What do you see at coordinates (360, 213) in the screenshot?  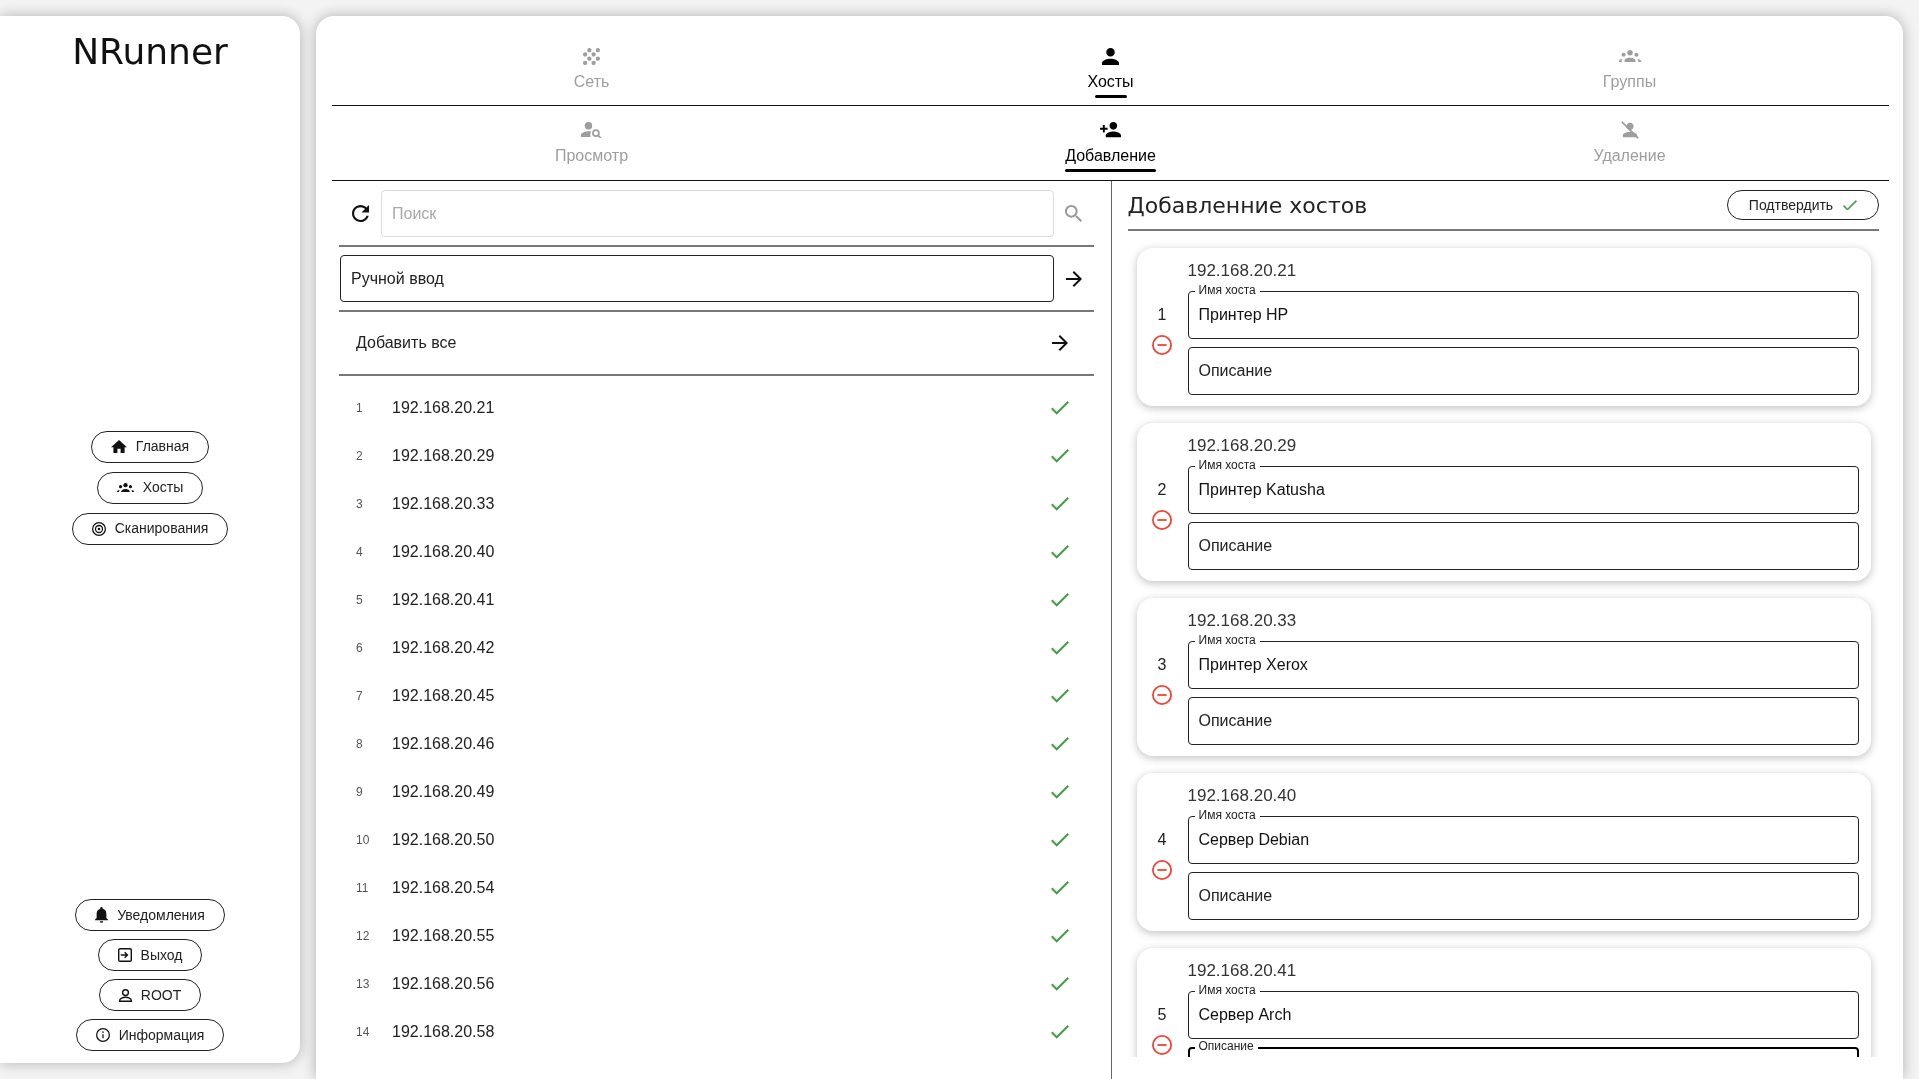 I see `refresh-icon` at bounding box center [360, 213].